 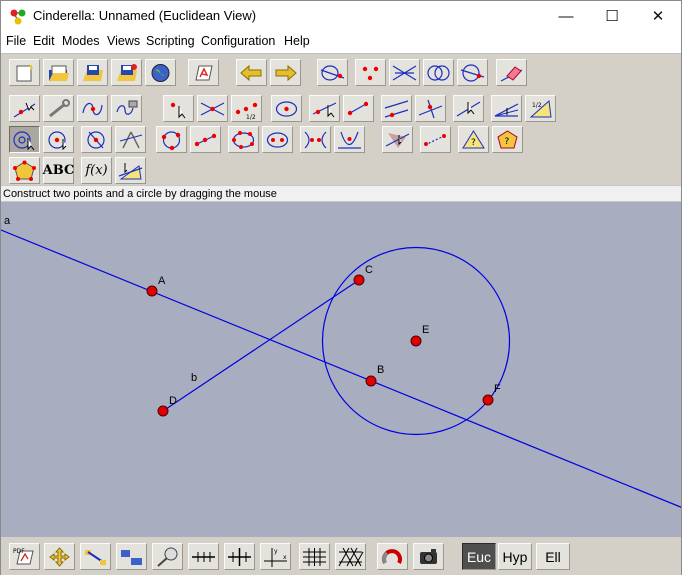 What do you see at coordinates (275, 556) in the screenshot?
I see `coordinate-system-button: yx` at bounding box center [275, 556].